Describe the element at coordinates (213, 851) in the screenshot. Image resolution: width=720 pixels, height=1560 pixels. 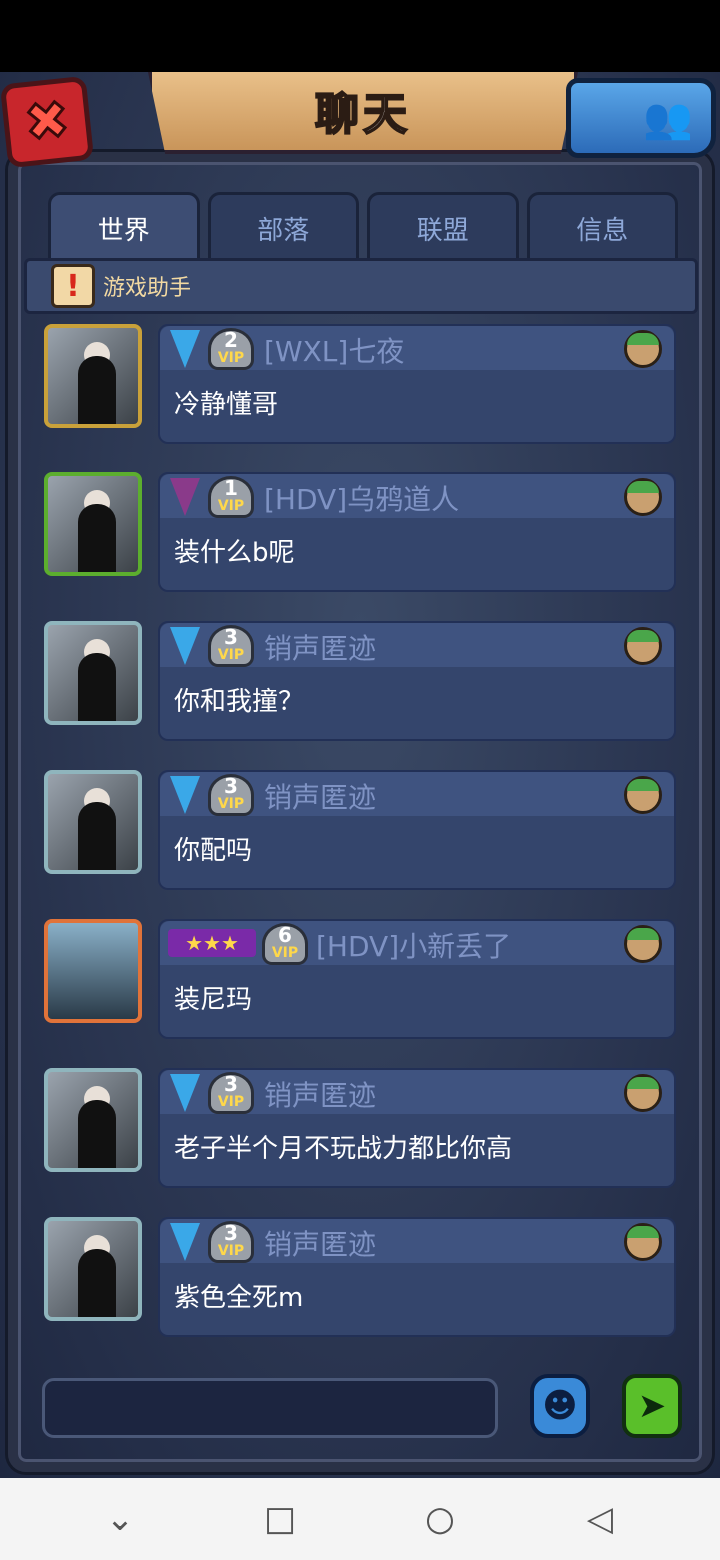
I see `message-text: 你配吗` at that location.